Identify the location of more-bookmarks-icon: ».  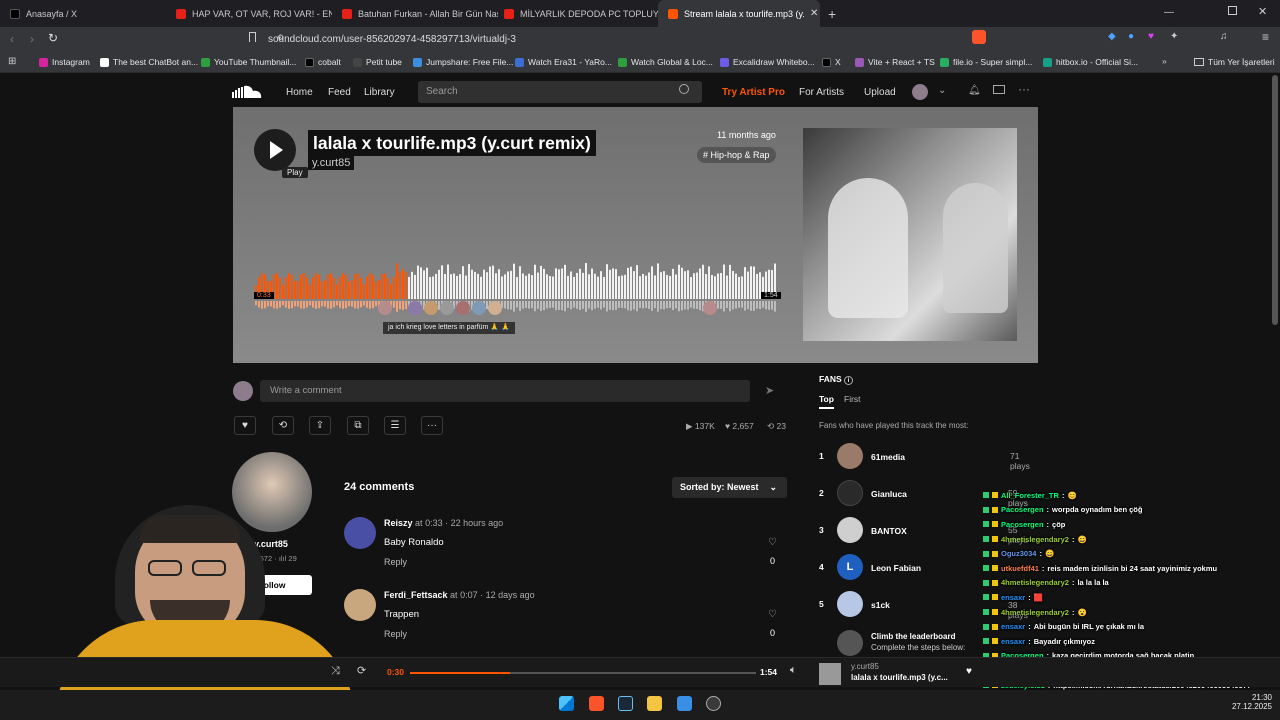
(1164, 61).